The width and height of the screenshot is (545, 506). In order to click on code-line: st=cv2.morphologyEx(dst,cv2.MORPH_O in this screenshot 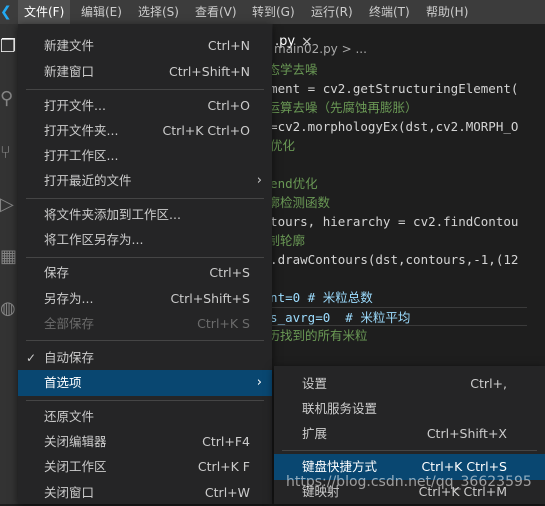, I will do `click(387, 126)`.